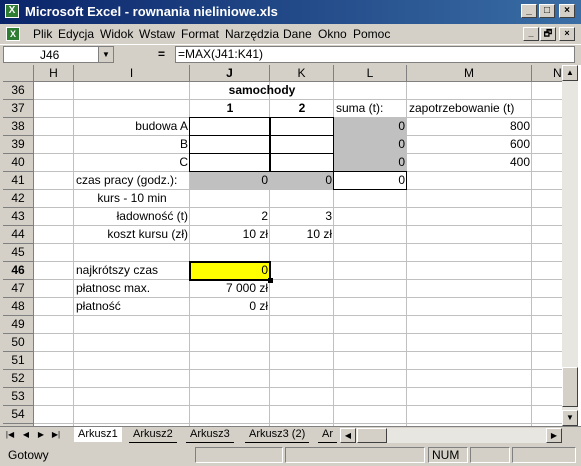  I want to click on cell-m40: 400, so click(469, 163).